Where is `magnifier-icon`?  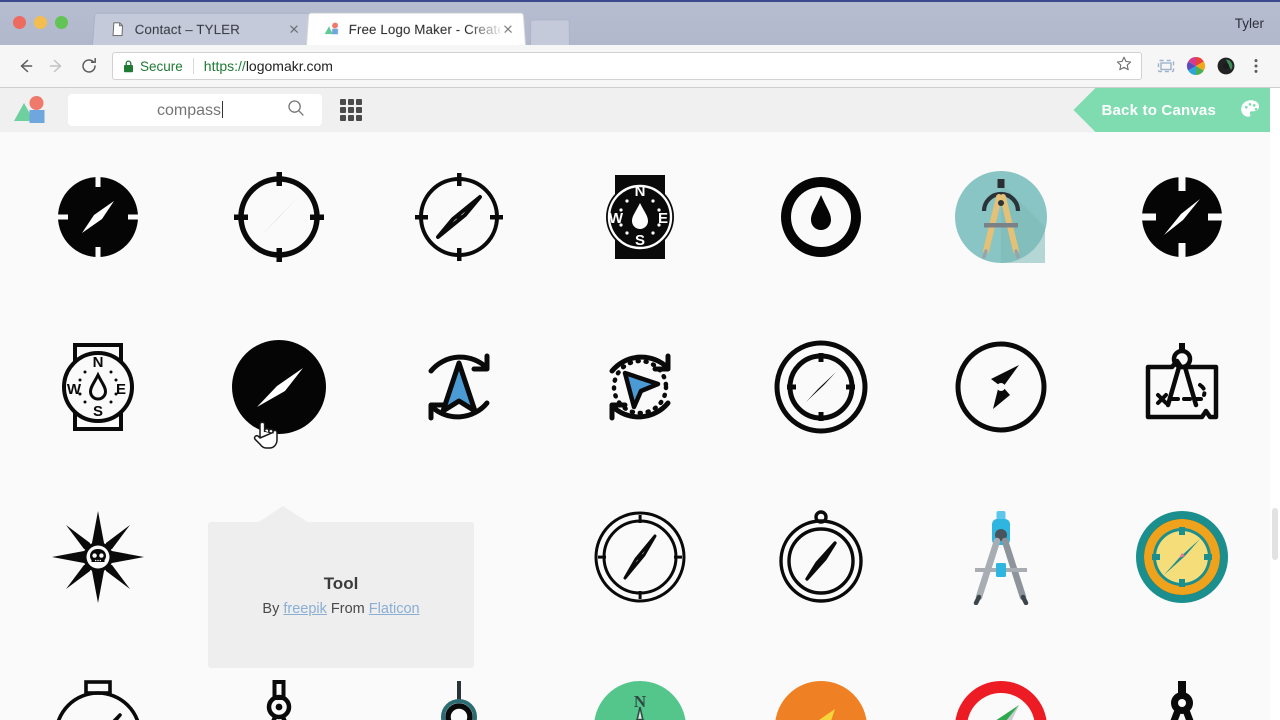
magnifier-icon is located at coordinates (301, 110).